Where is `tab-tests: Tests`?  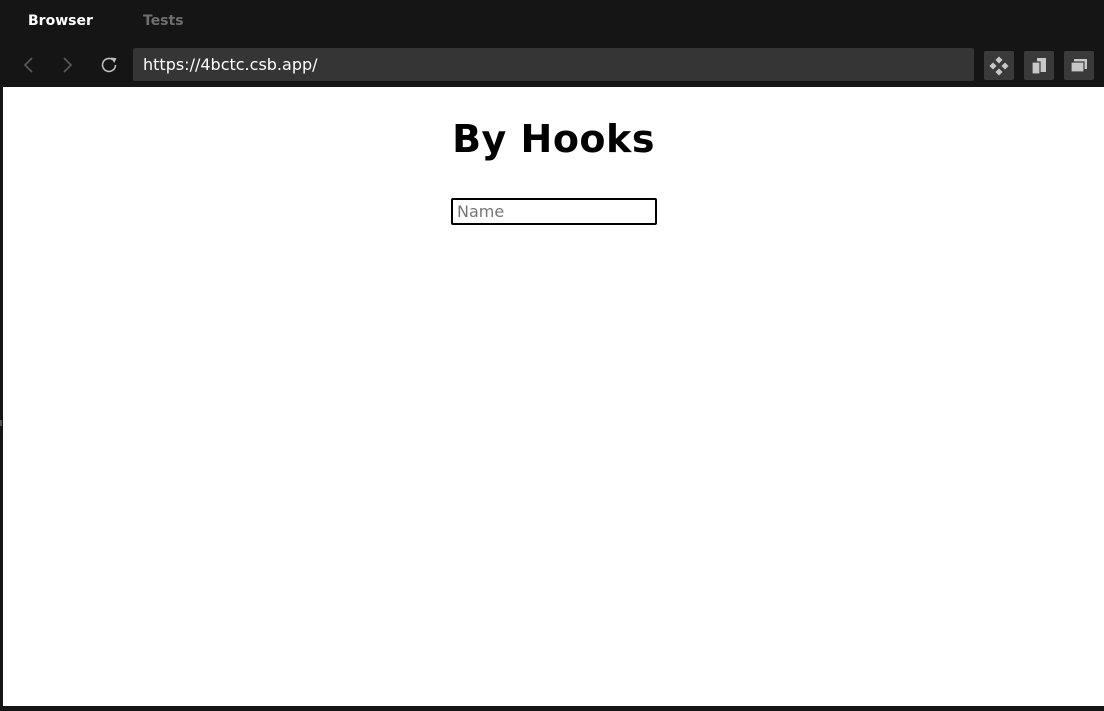 tab-tests: Tests is located at coordinates (163, 21).